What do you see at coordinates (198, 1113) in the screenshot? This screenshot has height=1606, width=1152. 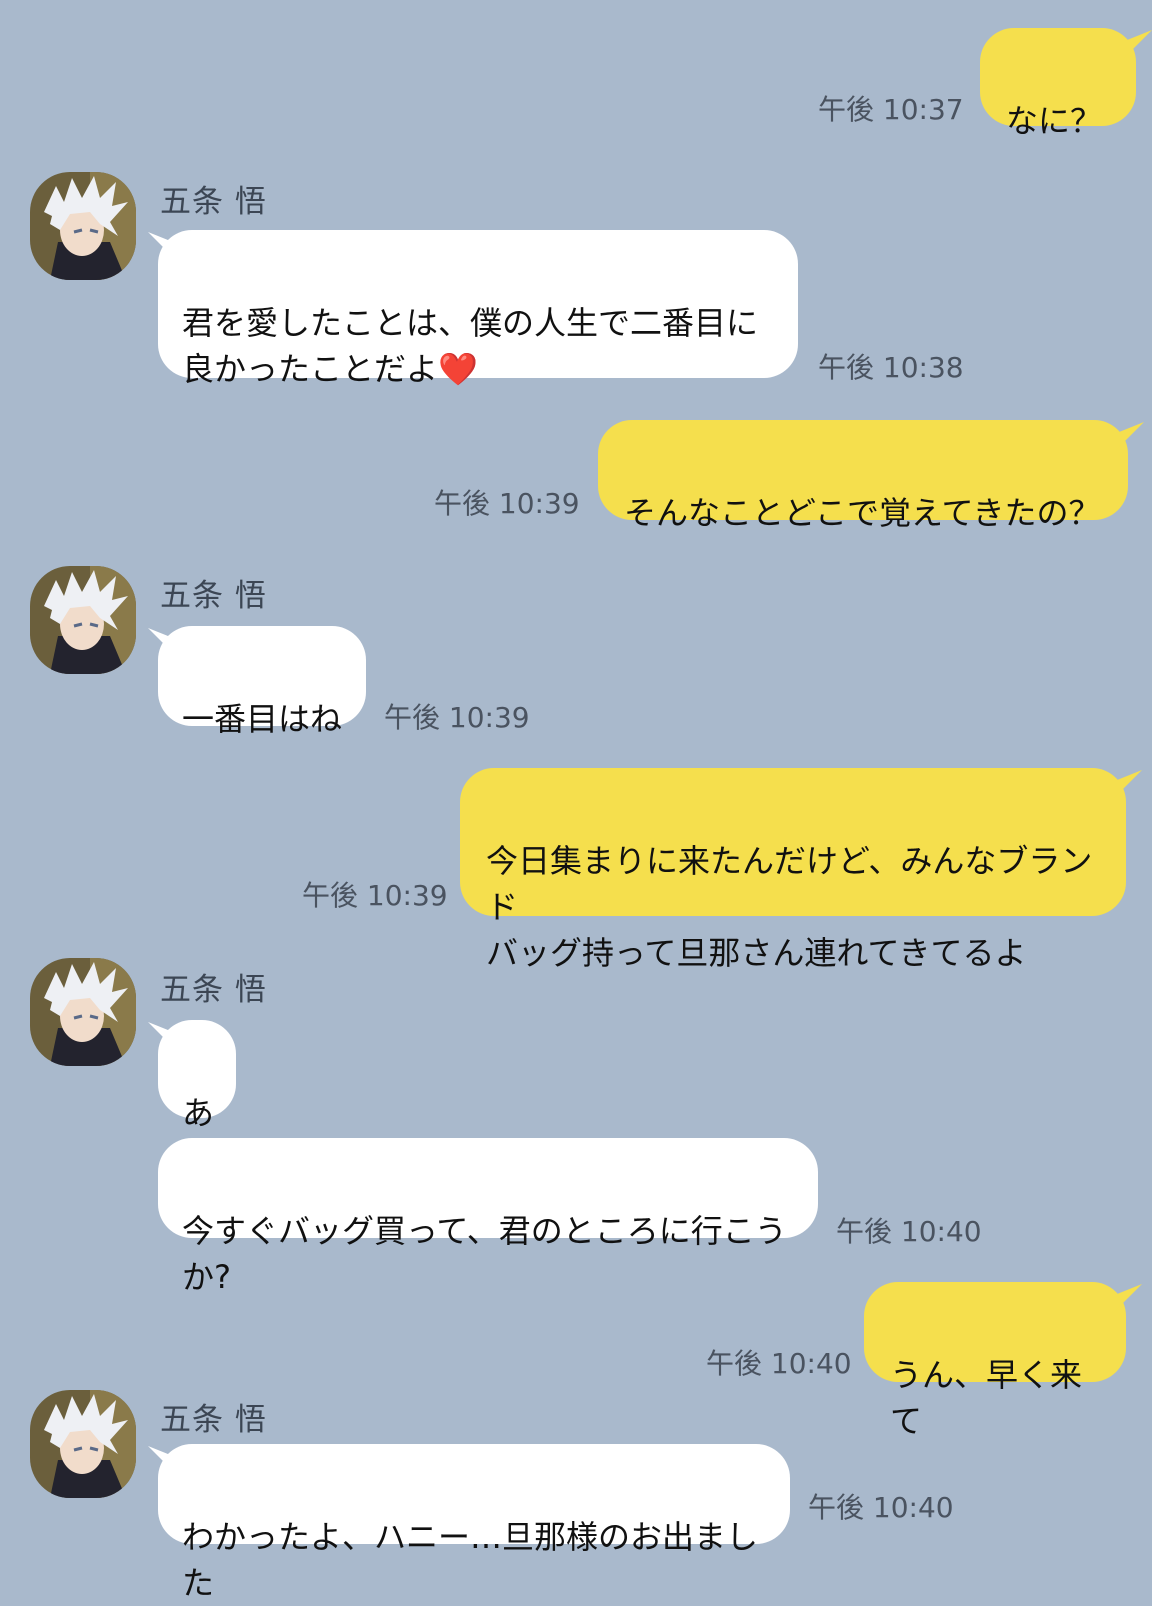 I see `message-text: あ` at bounding box center [198, 1113].